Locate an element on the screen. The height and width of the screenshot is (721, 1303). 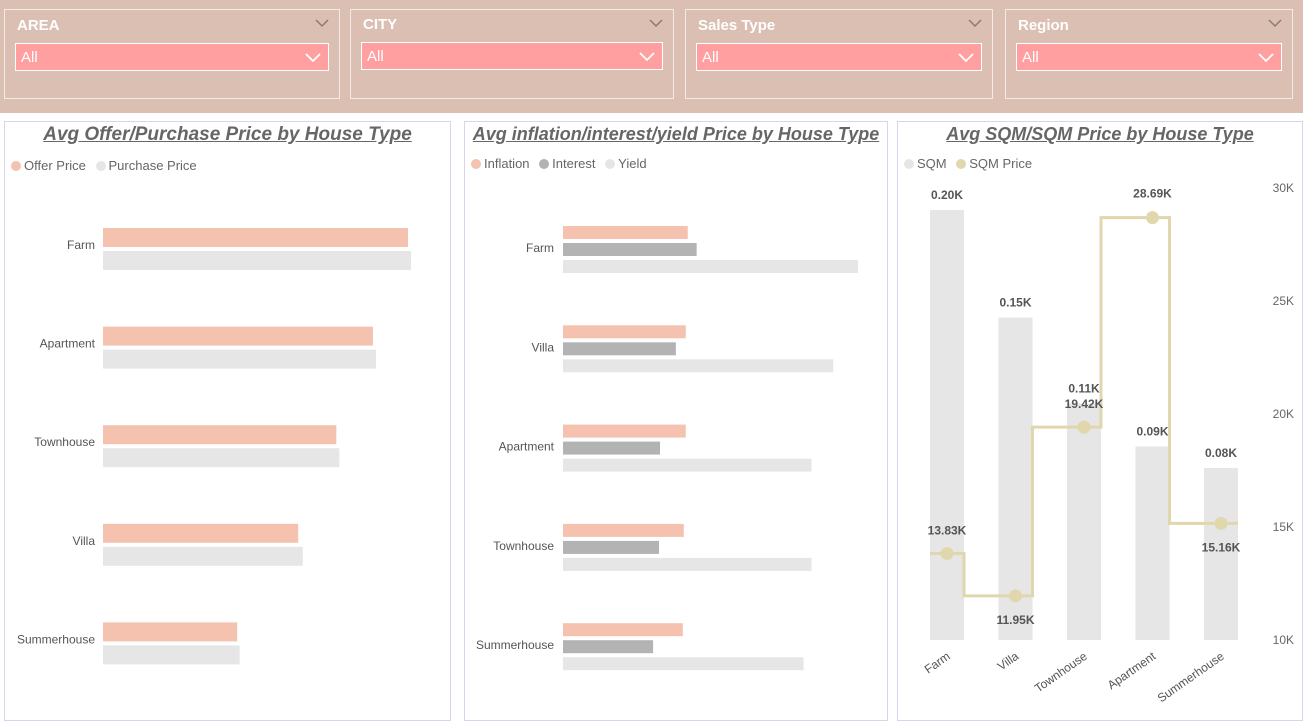
legend-label: Inflation is located at coordinates (507, 163).